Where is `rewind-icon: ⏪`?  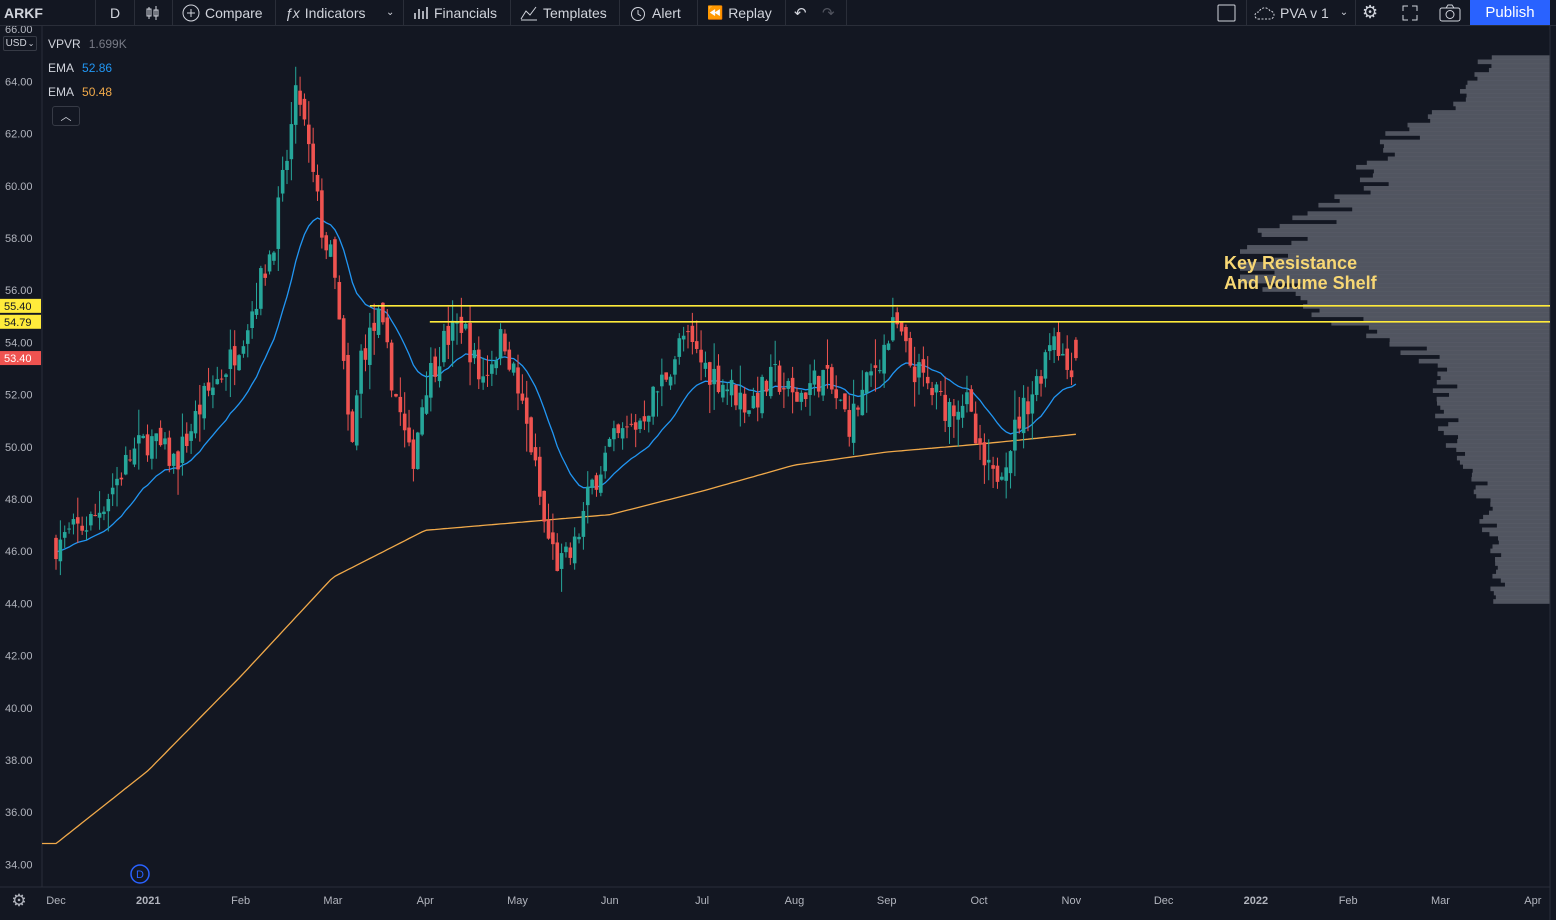
rewind-icon: ⏪ is located at coordinates (715, 12).